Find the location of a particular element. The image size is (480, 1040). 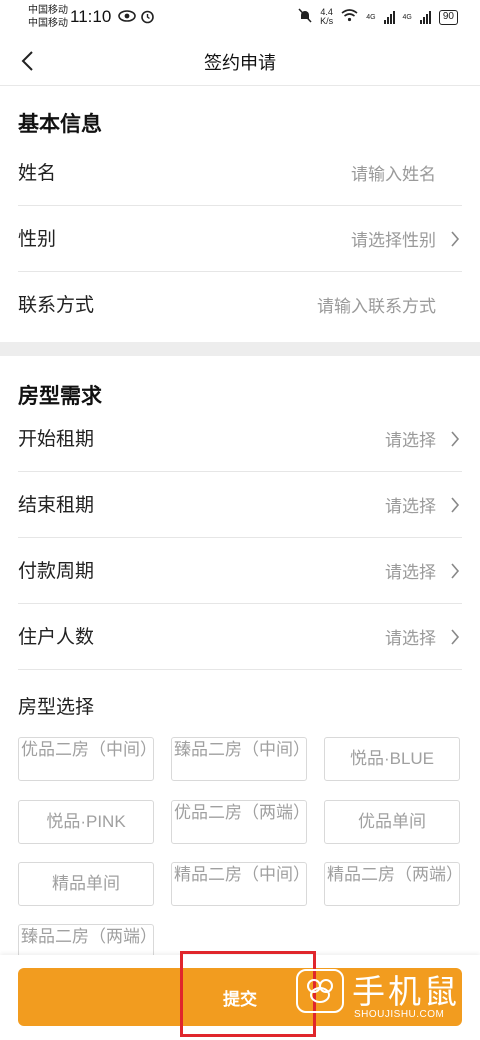

gender-select: 请选择性别 is located at coordinates (393, 238).